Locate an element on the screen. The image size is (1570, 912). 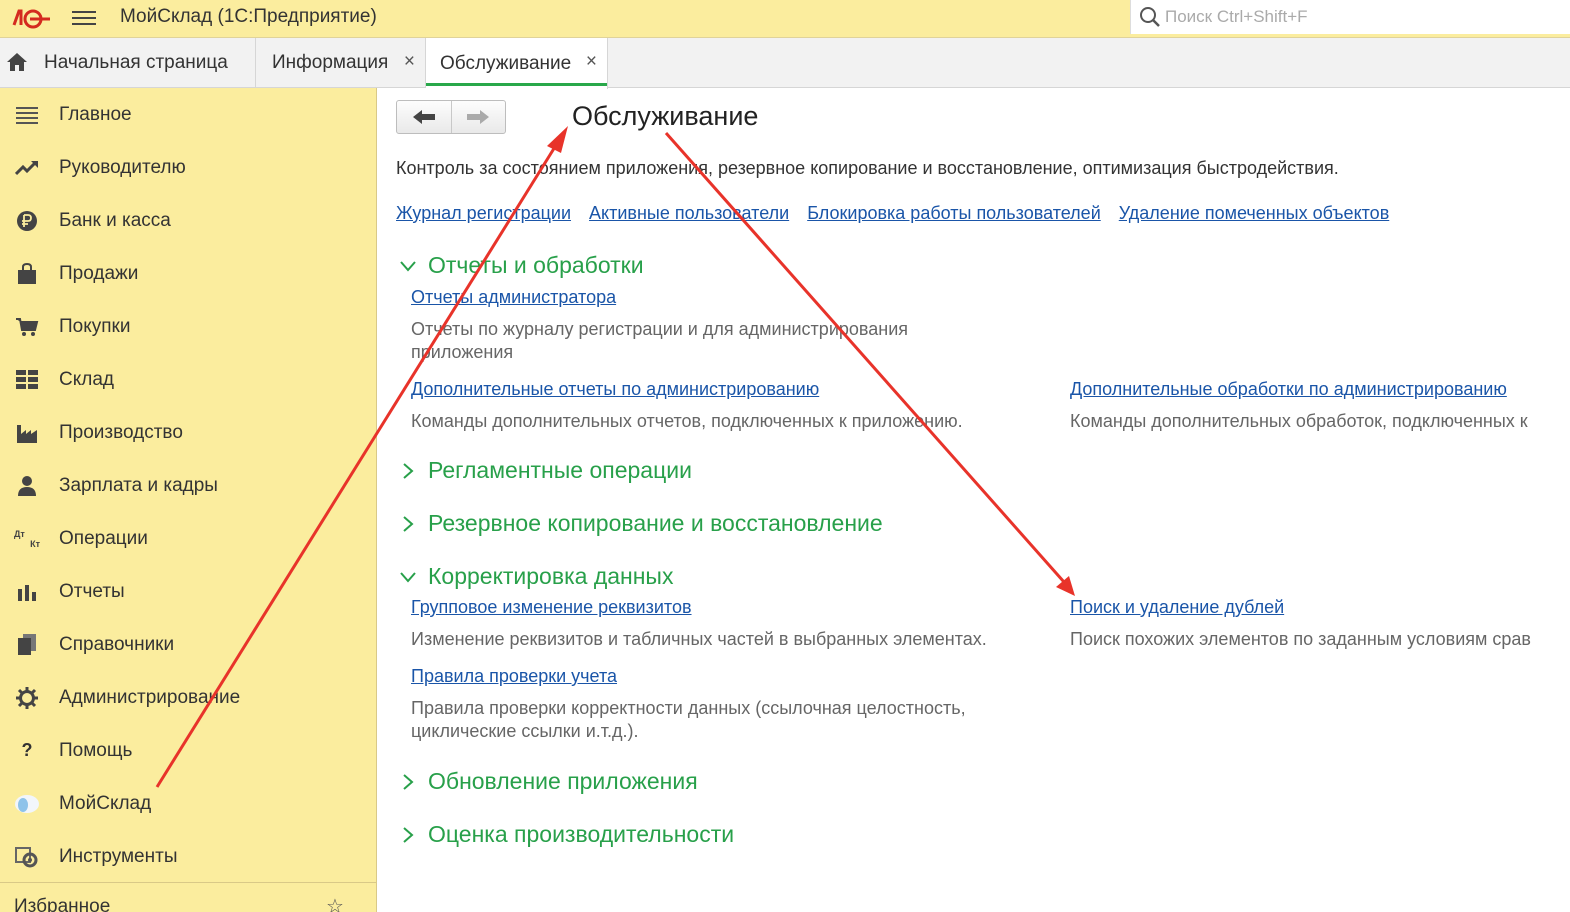
gear-icon is located at coordinates (27, 698).